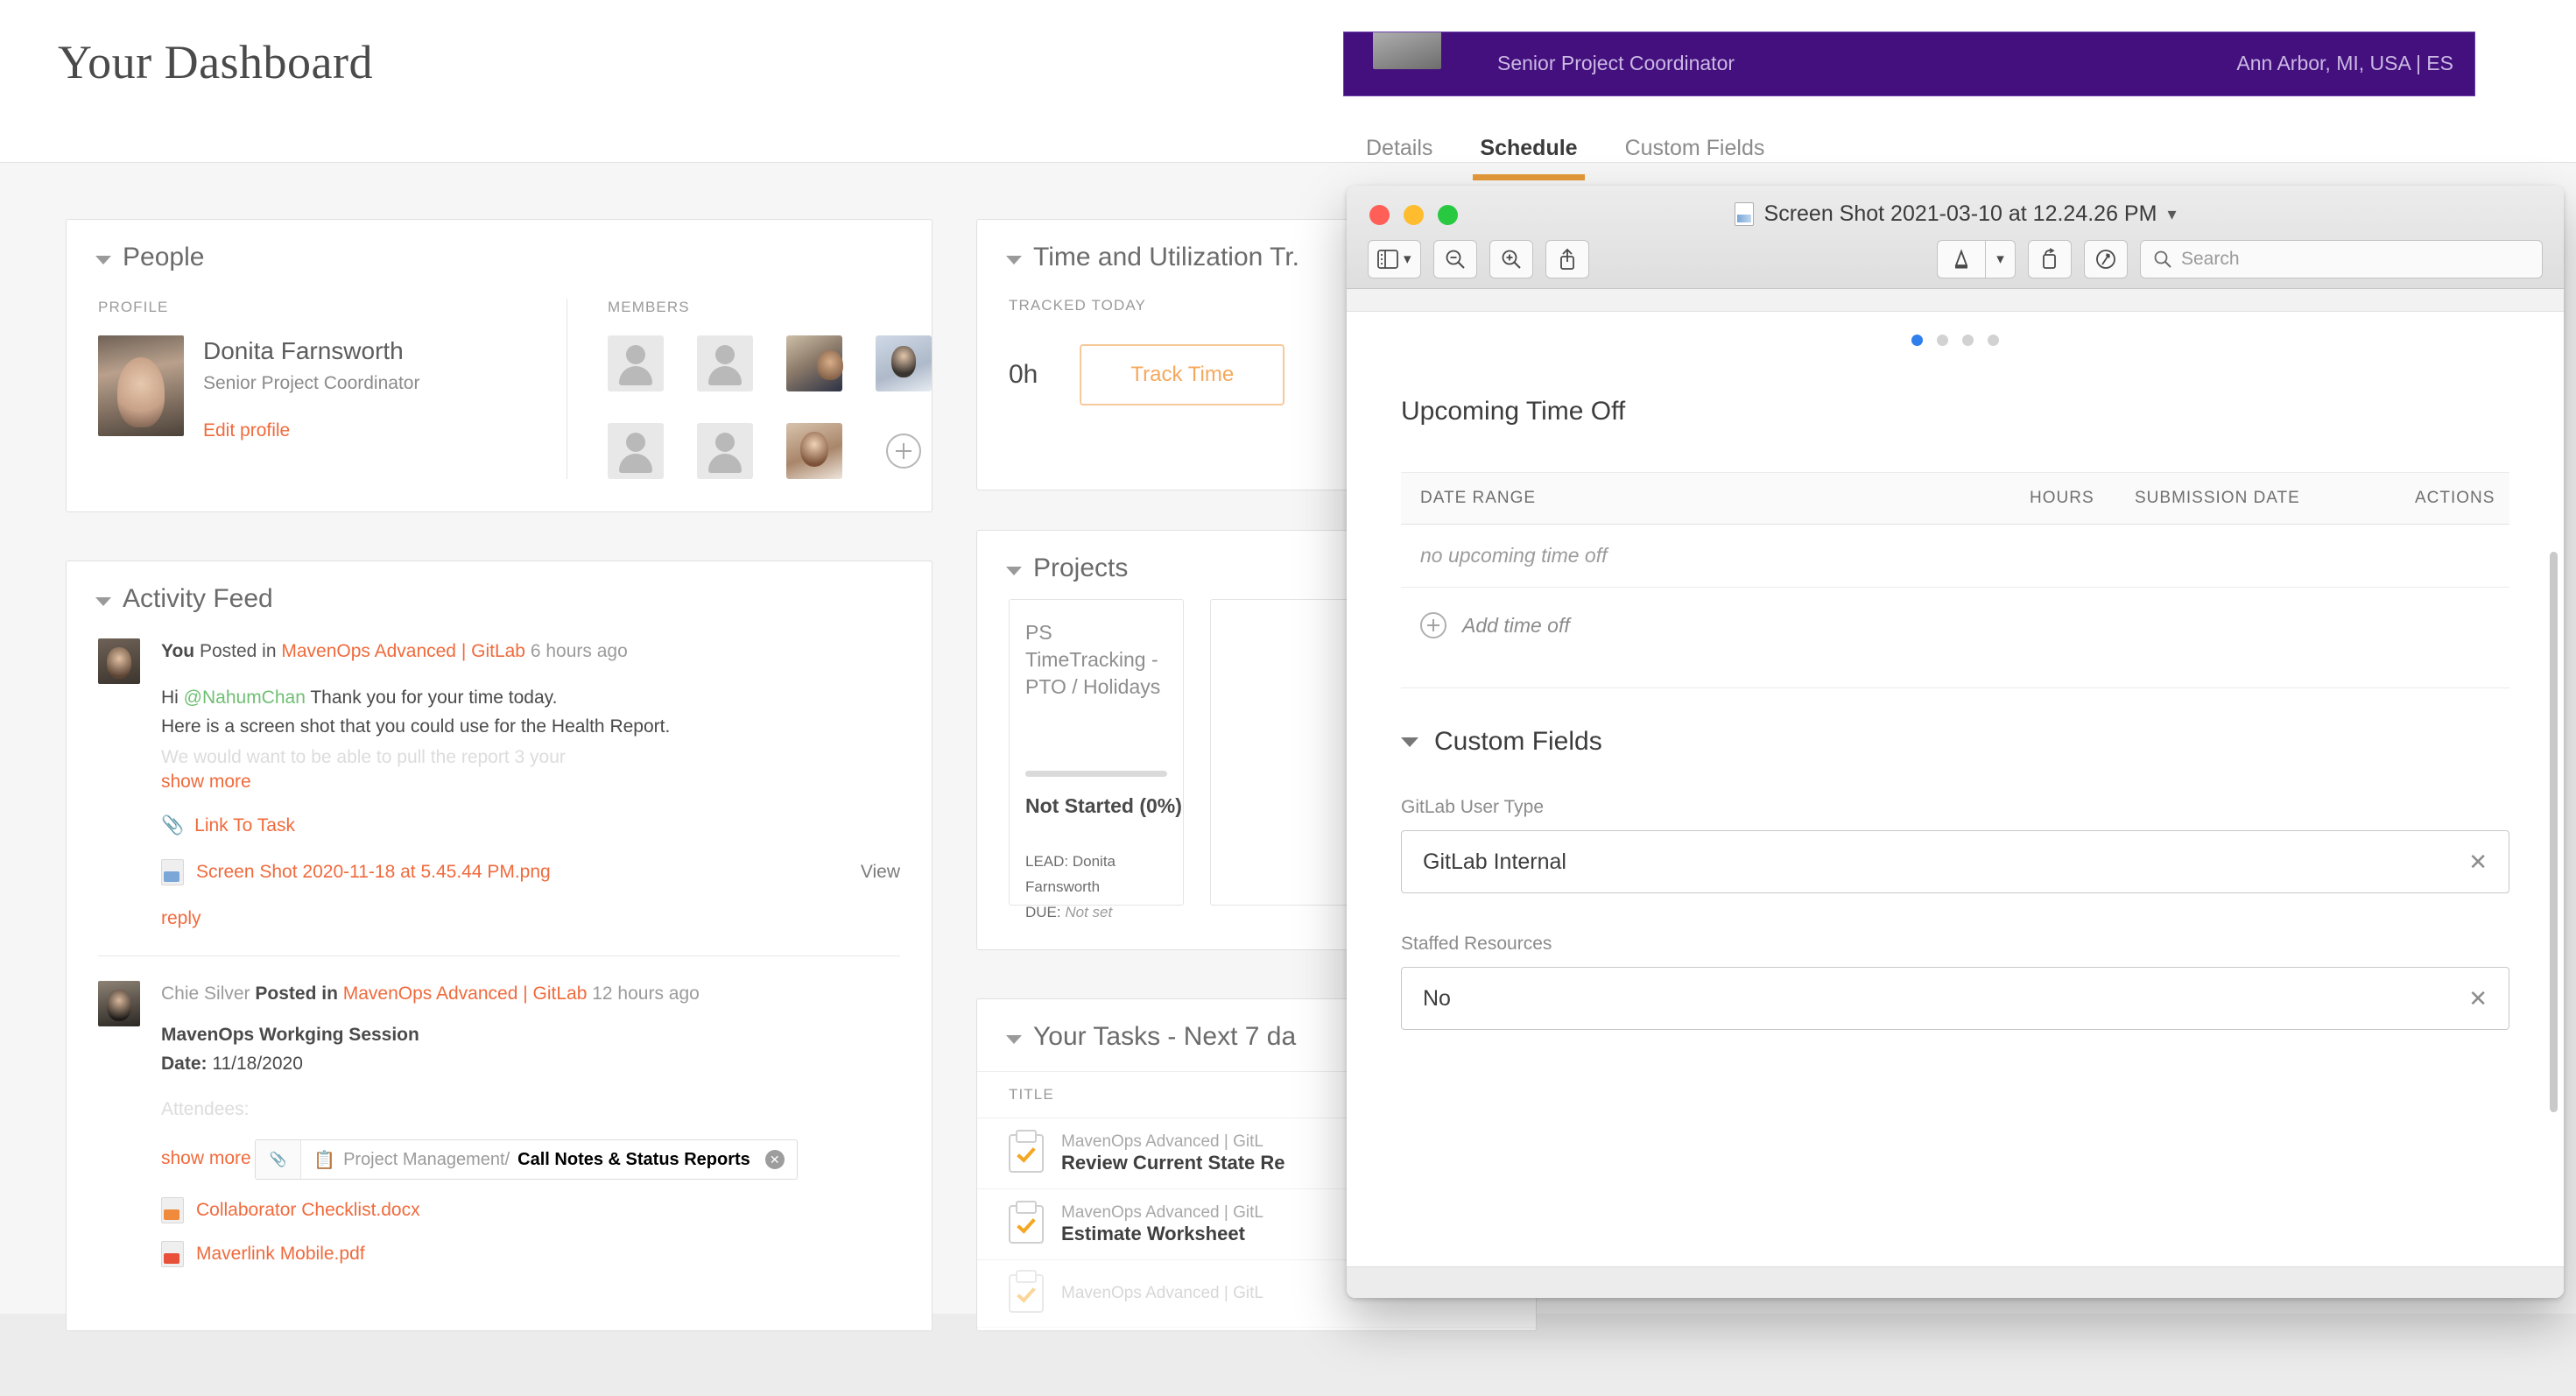 The height and width of the screenshot is (1396, 2576). Describe the element at coordinates (1955, 999) in the screenshot. I see `field-input-staffed-resources: No ✕` at that location.